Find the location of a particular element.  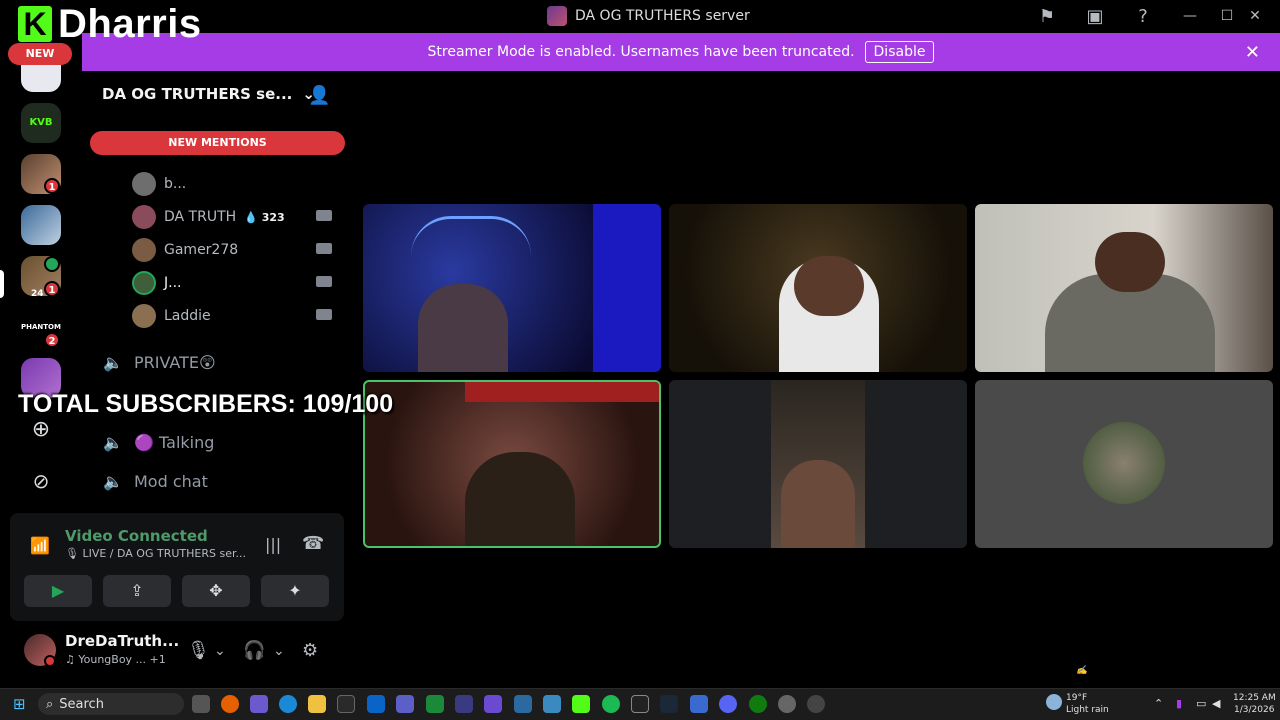

edge-icon is located at coordinates (288, 704).